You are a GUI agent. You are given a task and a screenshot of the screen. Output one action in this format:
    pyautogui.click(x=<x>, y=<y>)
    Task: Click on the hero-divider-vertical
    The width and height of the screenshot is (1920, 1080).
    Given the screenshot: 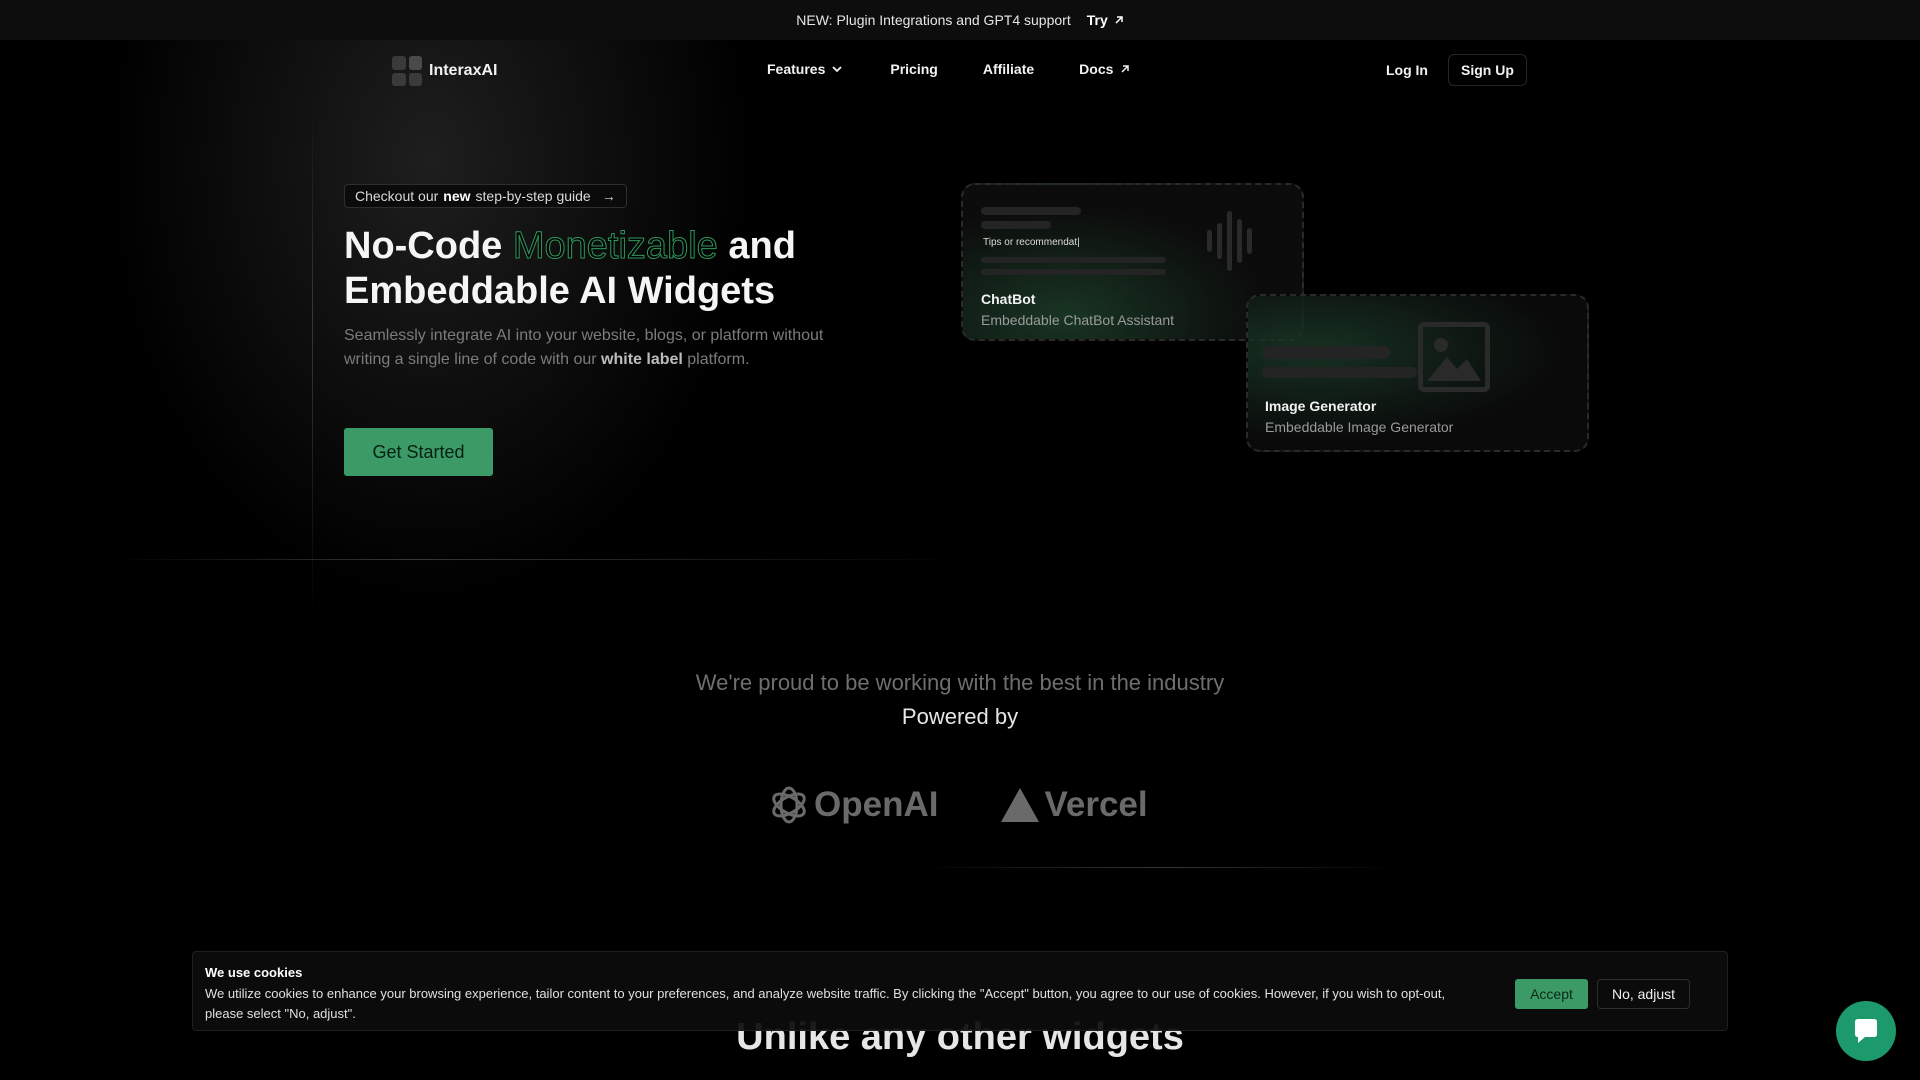 What is the action you would take?
    pyautogui.click(x=312, y=365)
    